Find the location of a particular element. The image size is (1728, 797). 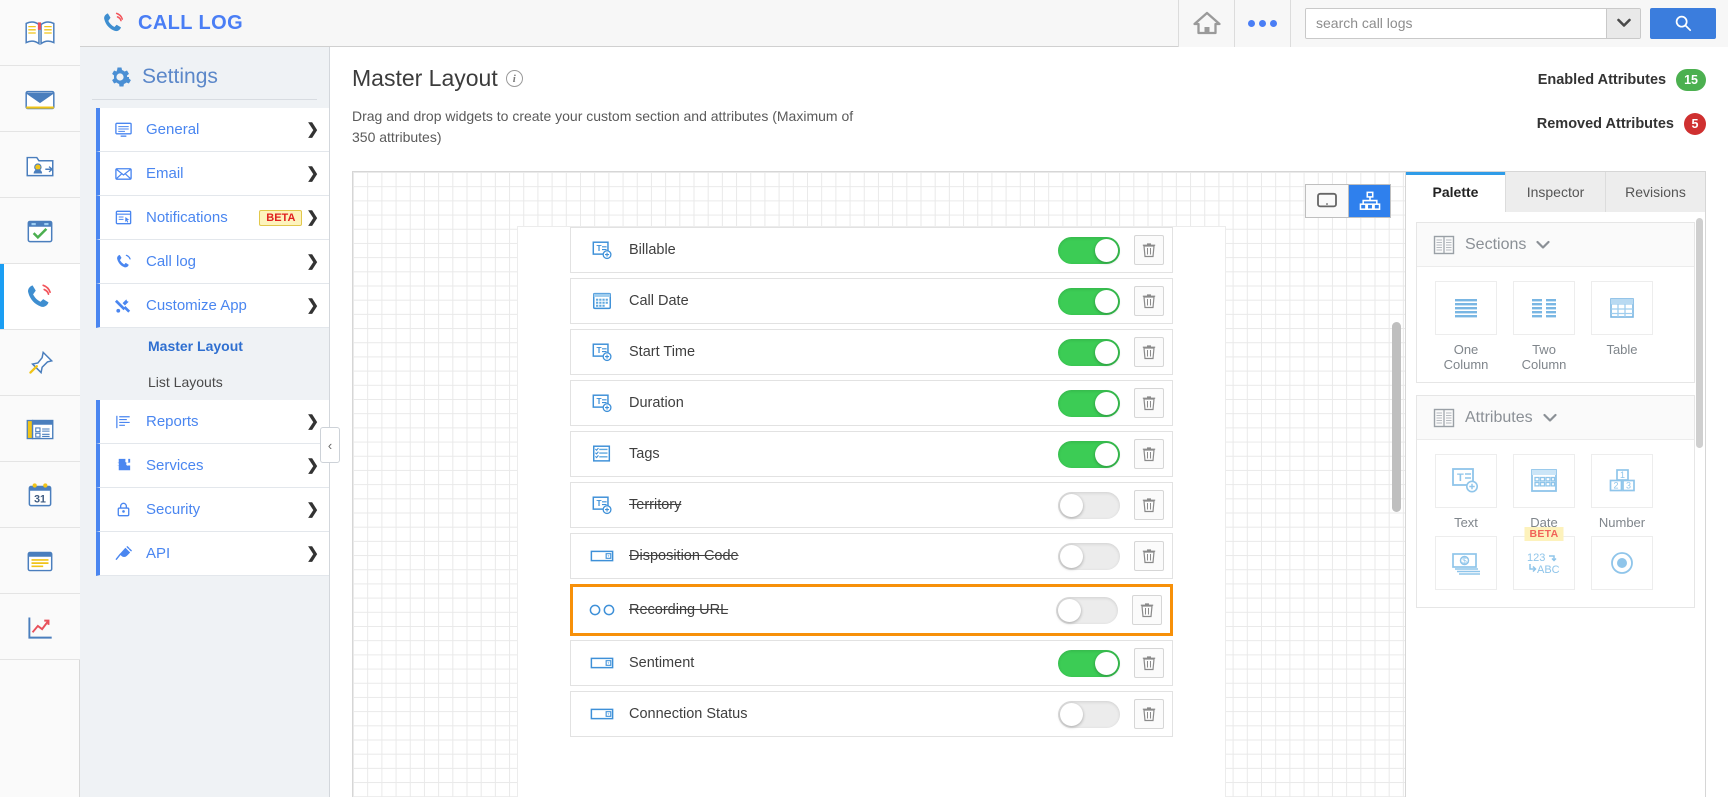

attribute-name: Billable is located at coordinates (652, 250).